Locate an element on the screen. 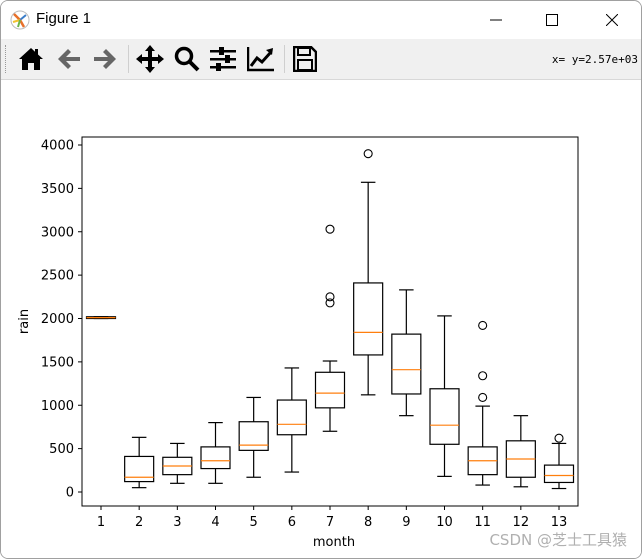 The height and width of the screenshot is (559, 642). minimize-icon is located at coordinates (496, 20).